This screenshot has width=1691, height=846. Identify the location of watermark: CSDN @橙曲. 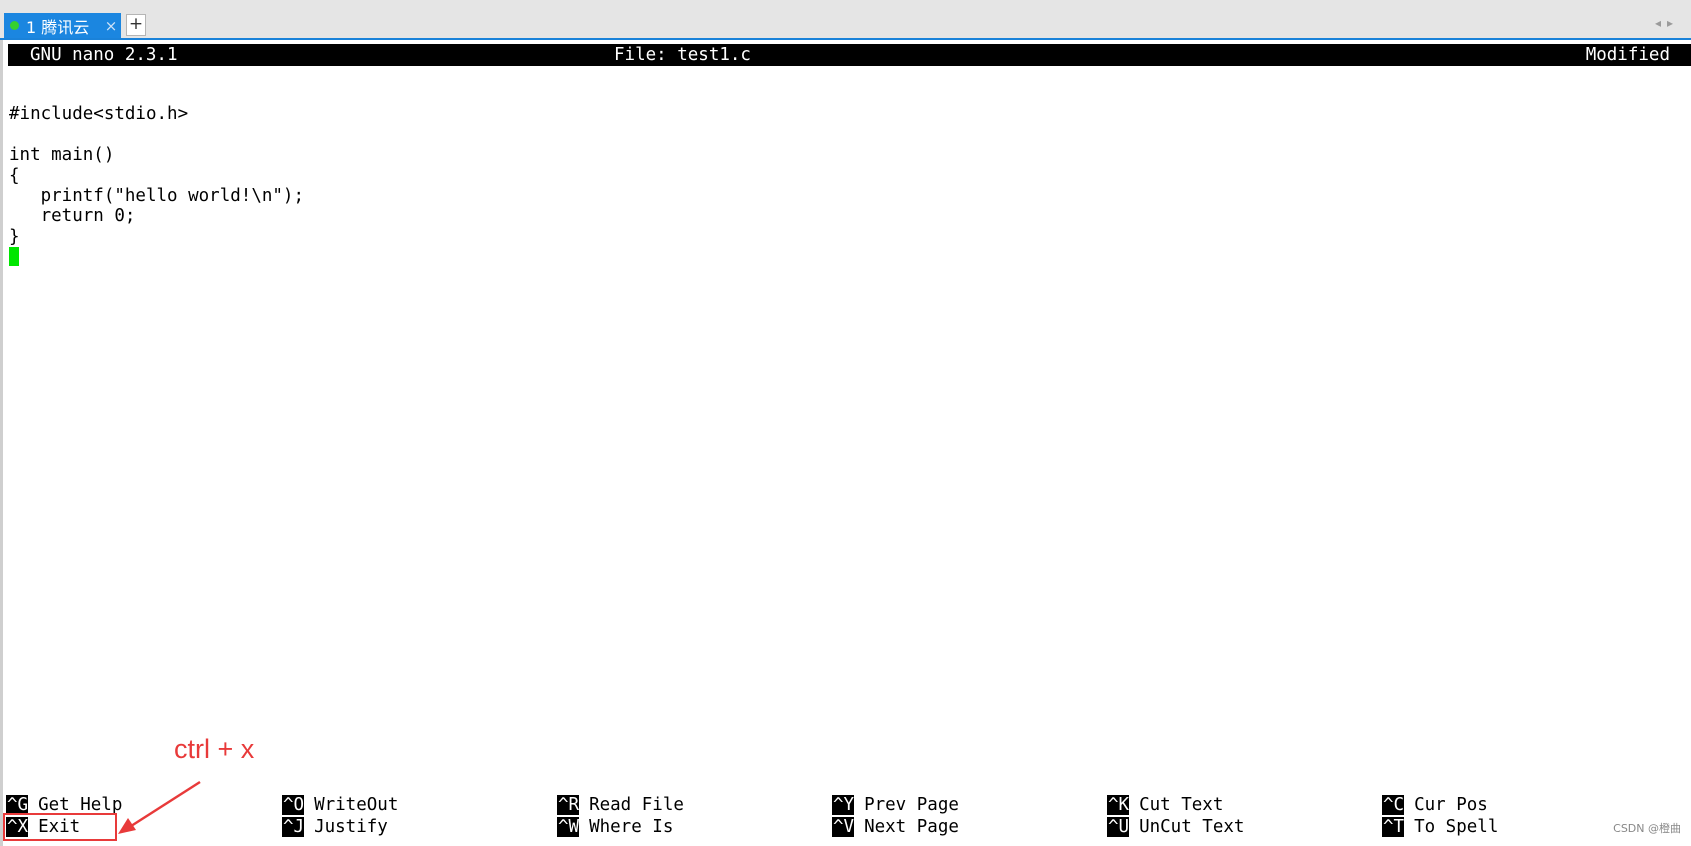
(1647, 828).